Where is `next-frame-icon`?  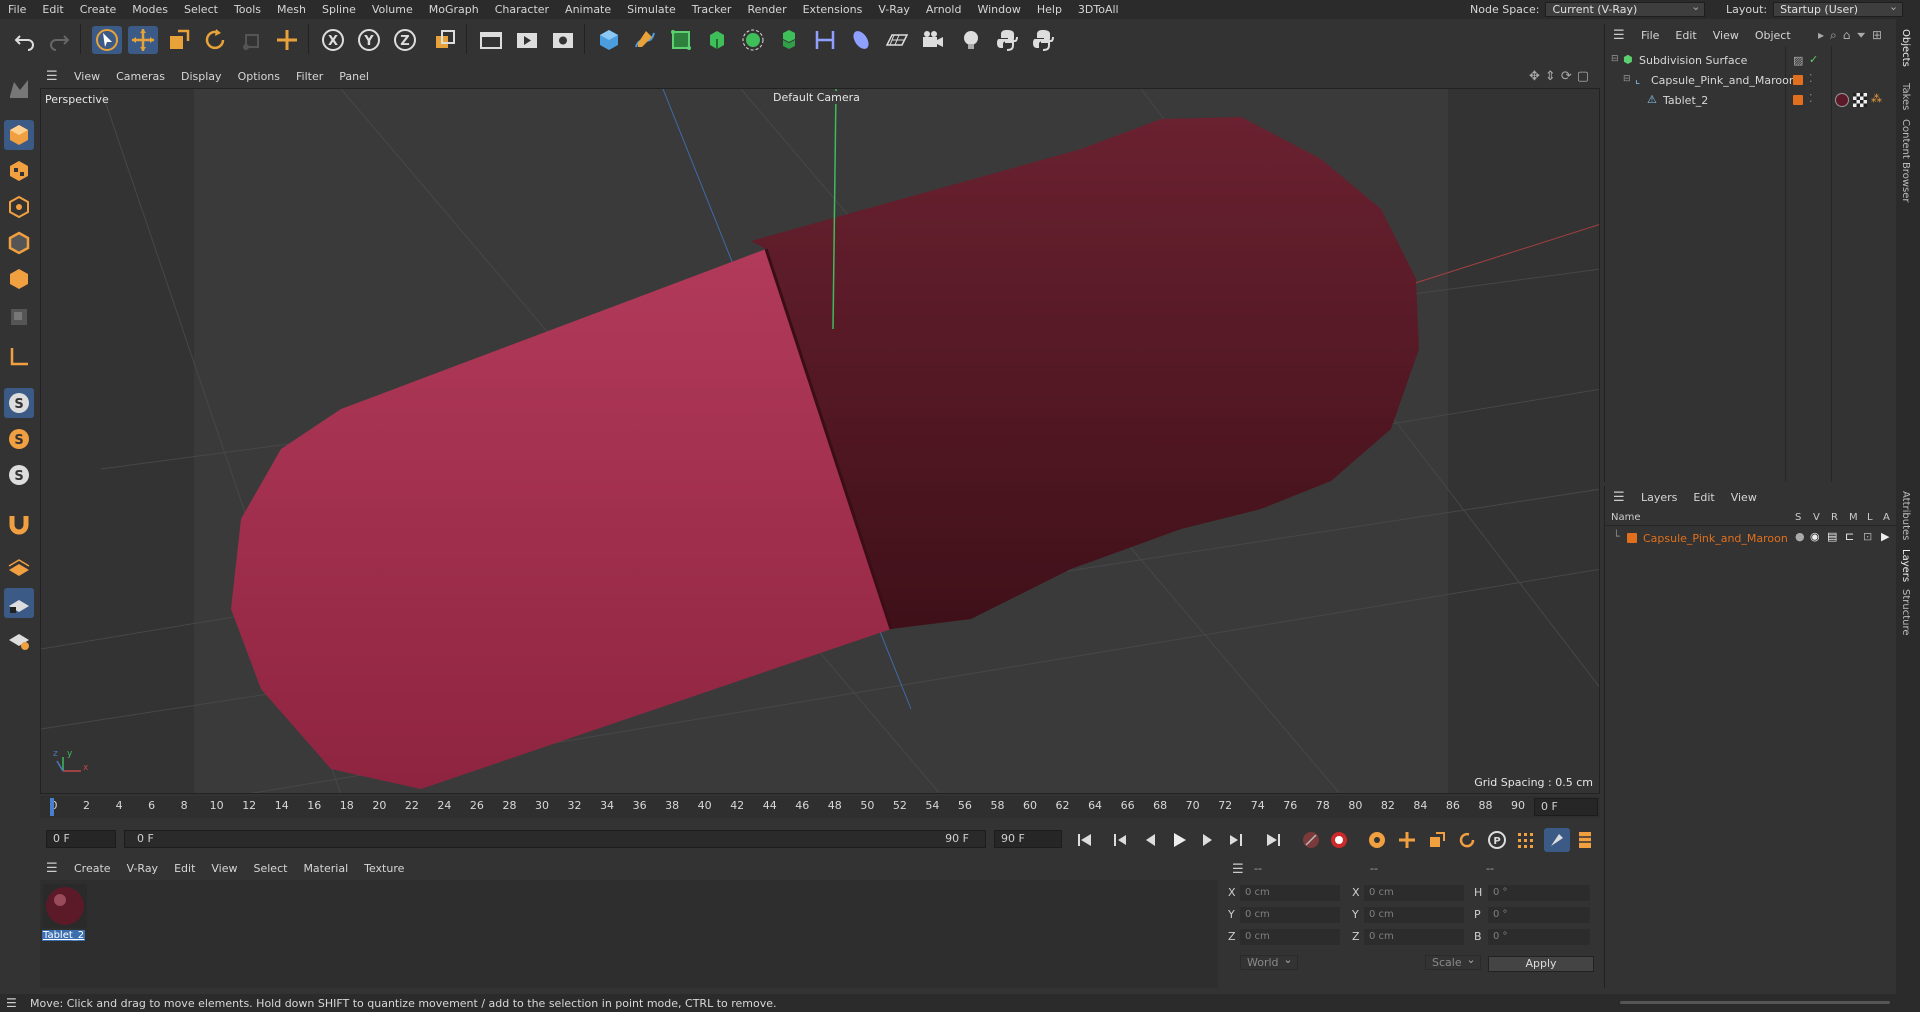 next-frame-icon is located at coordinates (1207, 840).